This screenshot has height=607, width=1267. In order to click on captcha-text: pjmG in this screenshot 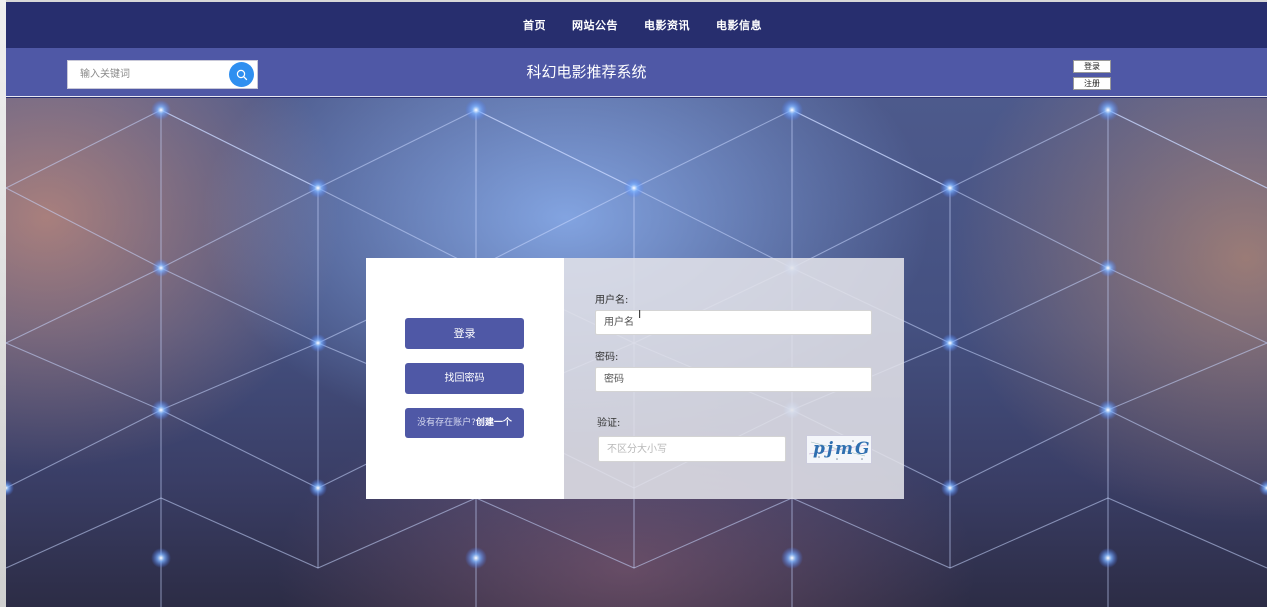, I will do `click(842, 449)`.